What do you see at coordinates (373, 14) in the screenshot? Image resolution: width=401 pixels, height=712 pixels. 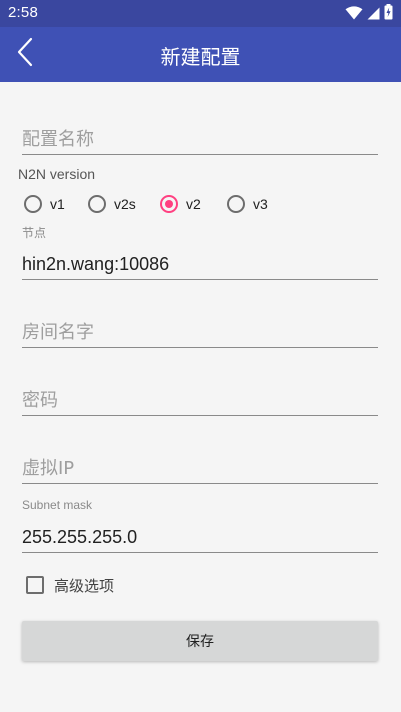 I see `cell-signal-icon` at bounding box center [373, 14].